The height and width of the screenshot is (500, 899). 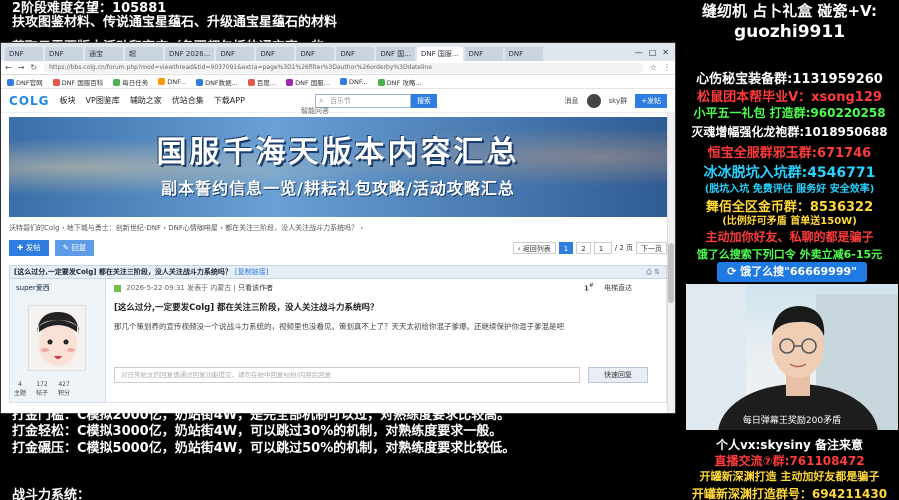 What do you see at coordinates (618, 101) in the screenshot?
I see `username-link: sky群` at bounding box center [618, 101].